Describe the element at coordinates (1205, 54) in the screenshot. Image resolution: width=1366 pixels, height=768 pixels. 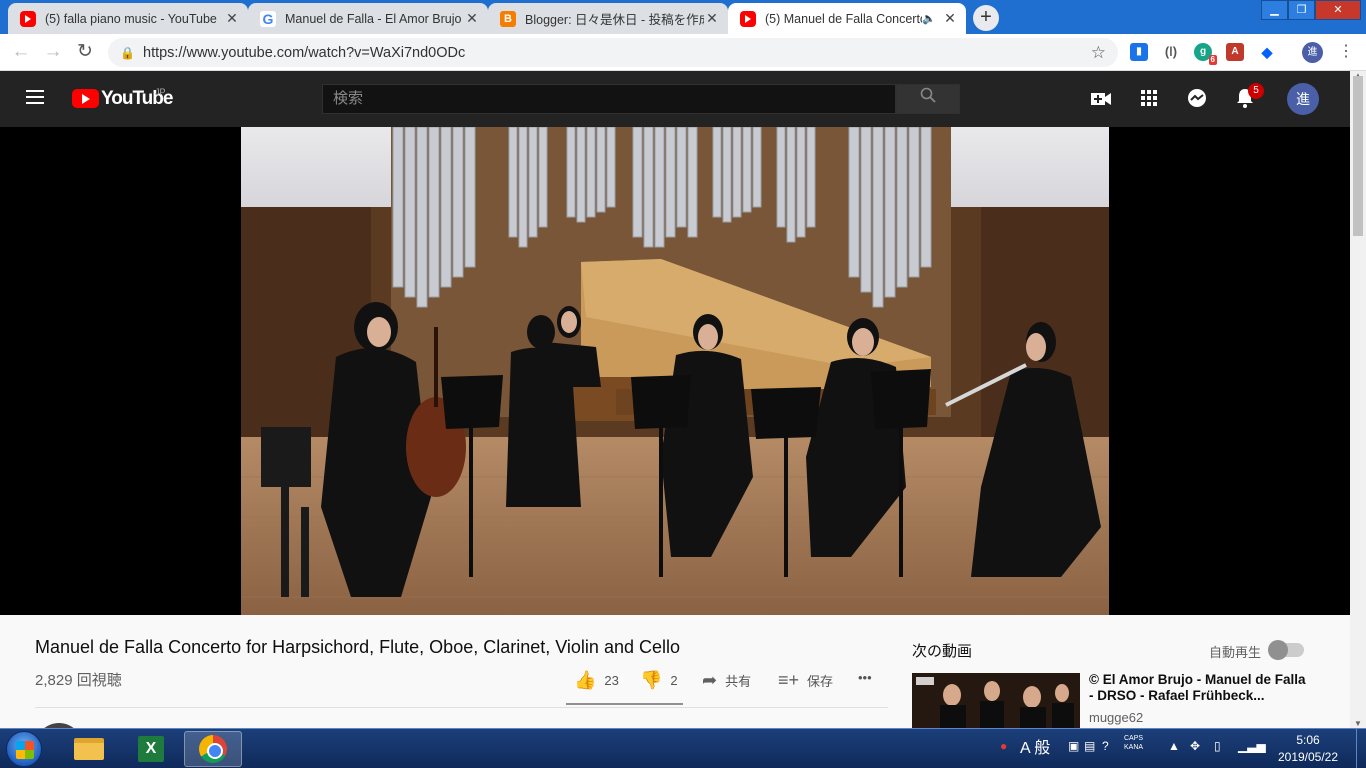
I see `grammar-extension-icon: g6` at that location.